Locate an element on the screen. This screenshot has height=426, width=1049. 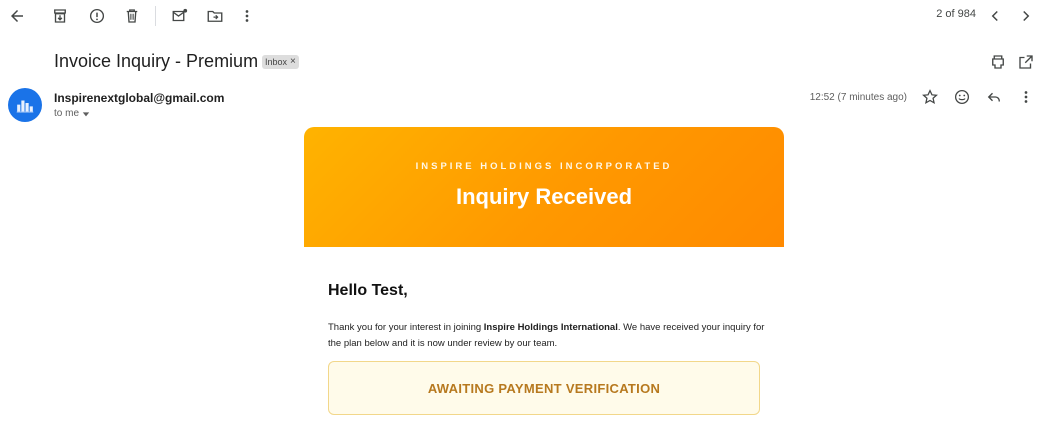
mark-unread-button is located at coordinates (180, 16).